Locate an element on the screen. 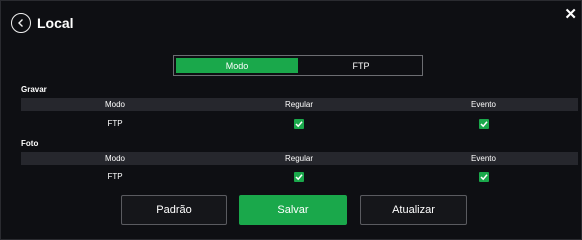  circle-chevron-left-icon is located at coordinates (21, 23).